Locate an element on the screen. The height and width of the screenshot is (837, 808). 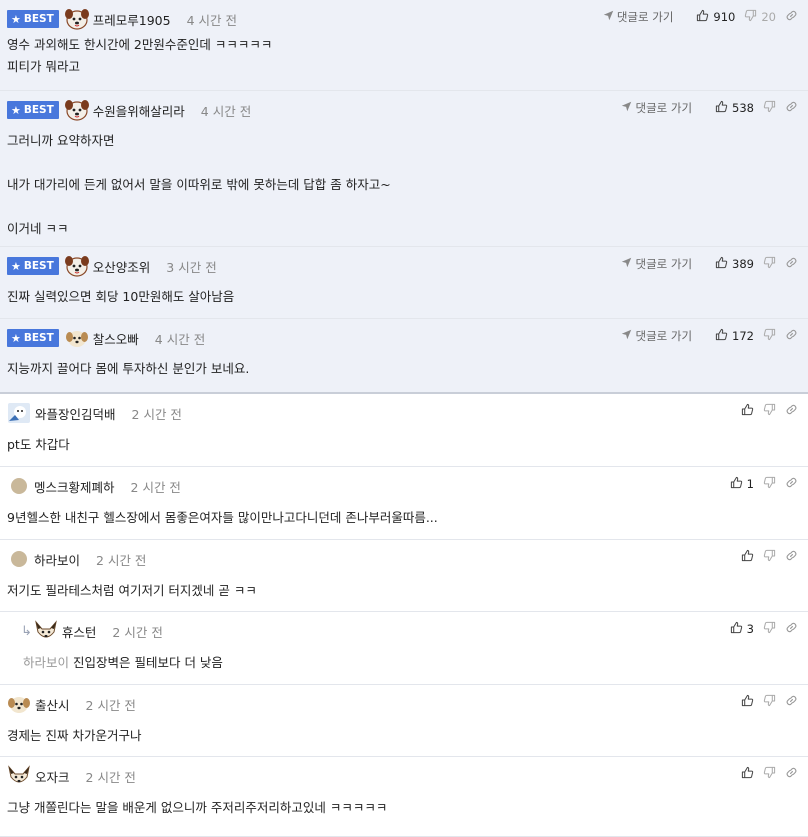
comment-body: 진짜 실력있으면 회당 10만원해도 살아남음 is located at coordinates (120, 297).